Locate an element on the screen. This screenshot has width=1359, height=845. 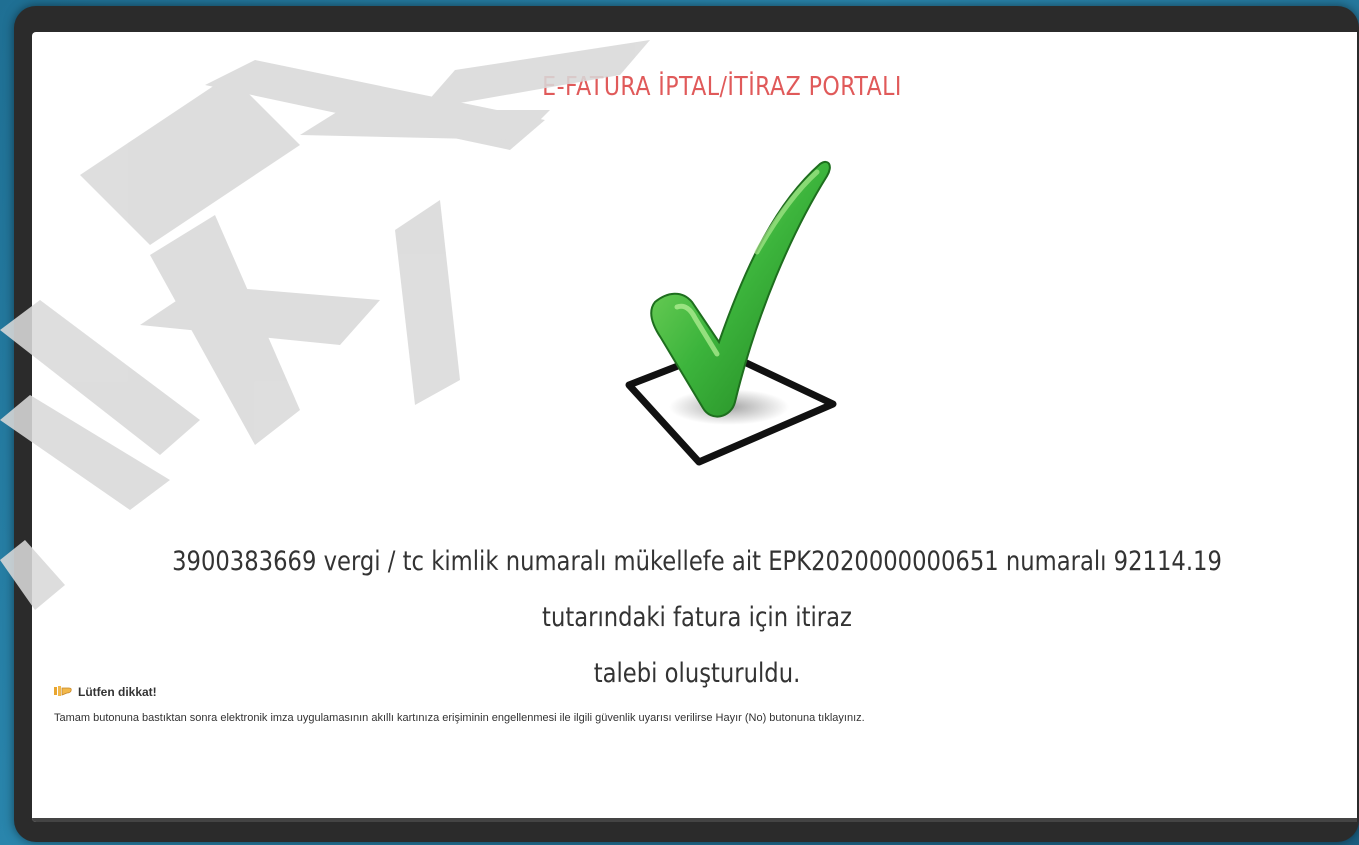
checkmark-checkbox-icon is located at coordinates (722, 307).